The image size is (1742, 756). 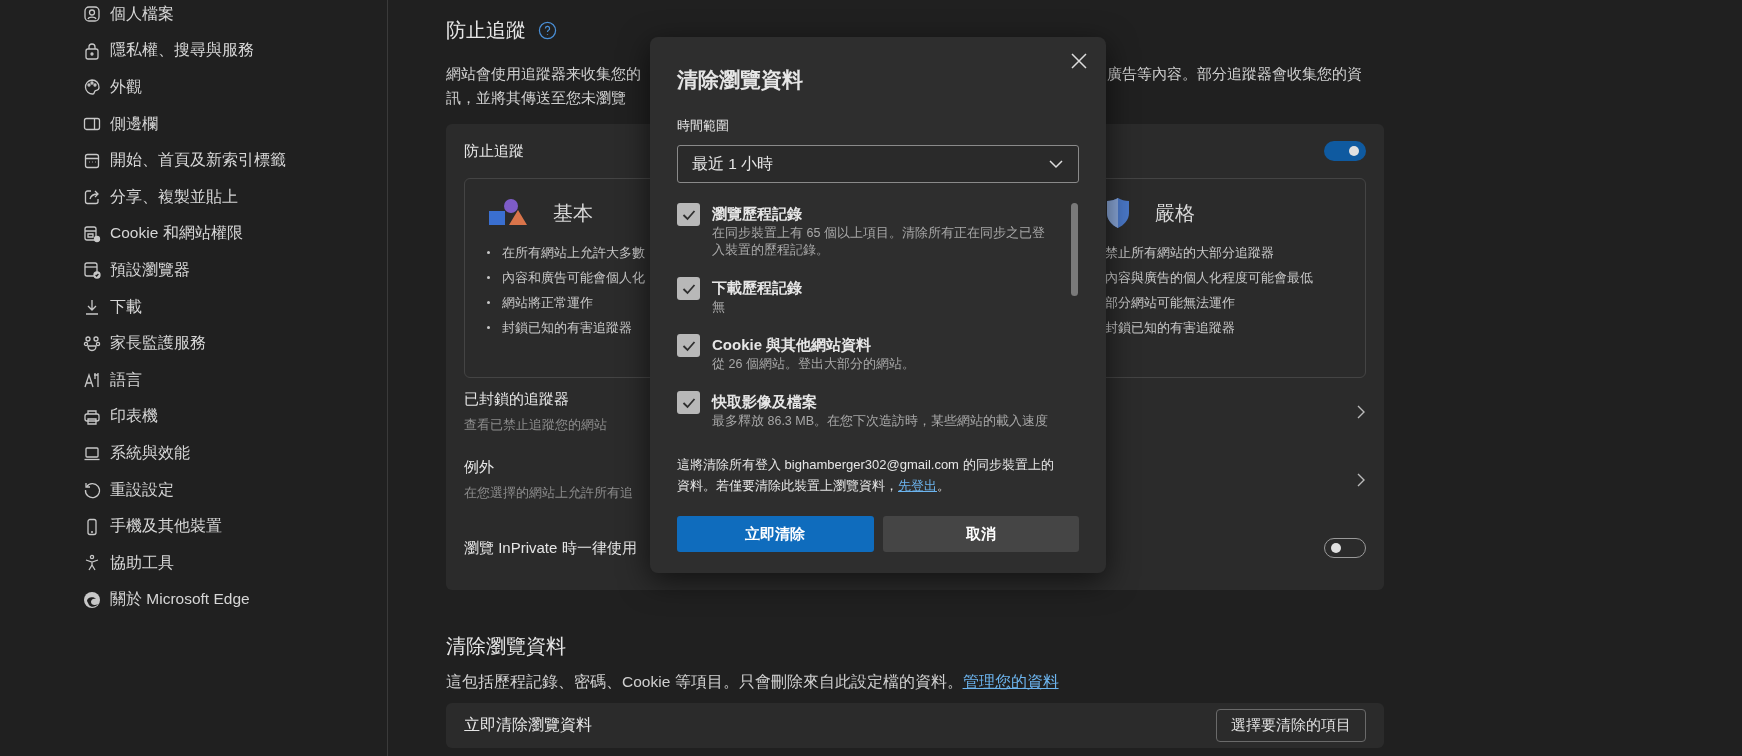 What do you see at coordinates (494, 151) in the screenshot?
I see `card-title: 防止追蹤` at bounding box center [494, 151].